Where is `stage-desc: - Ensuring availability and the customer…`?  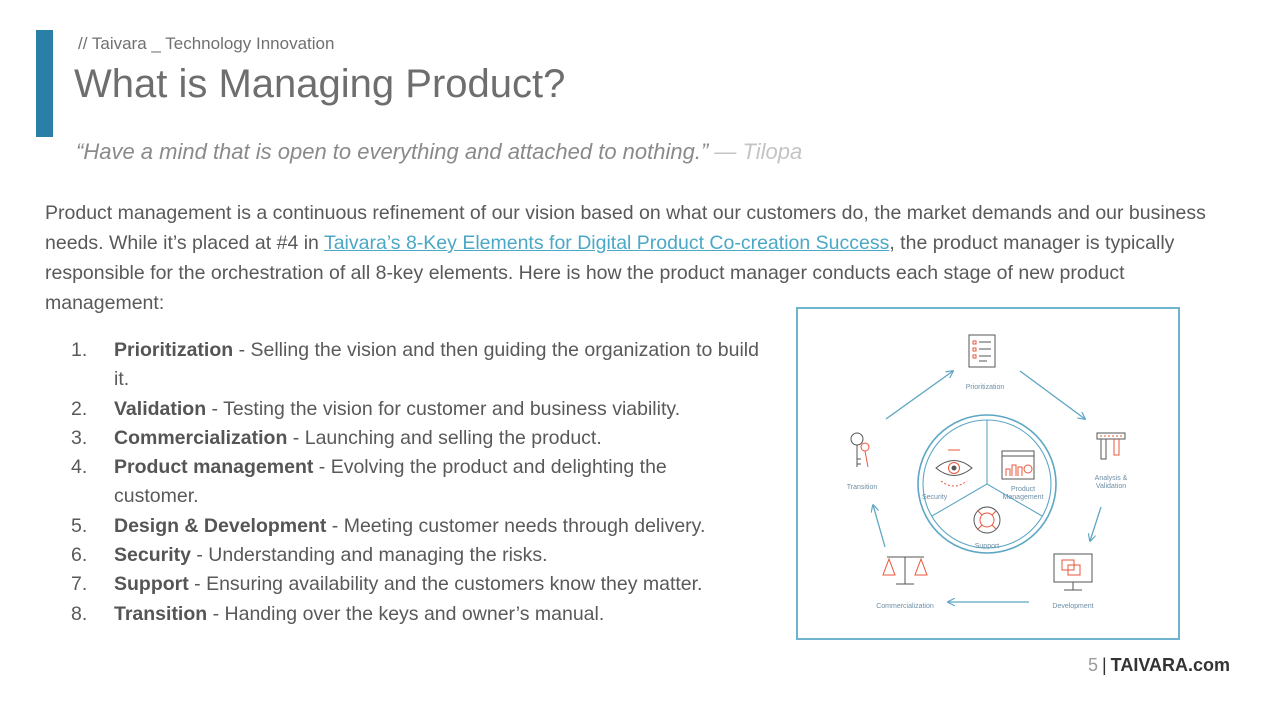 stage-desc: - Ensuring availability and the customer… is located at coordinates (445, 584).